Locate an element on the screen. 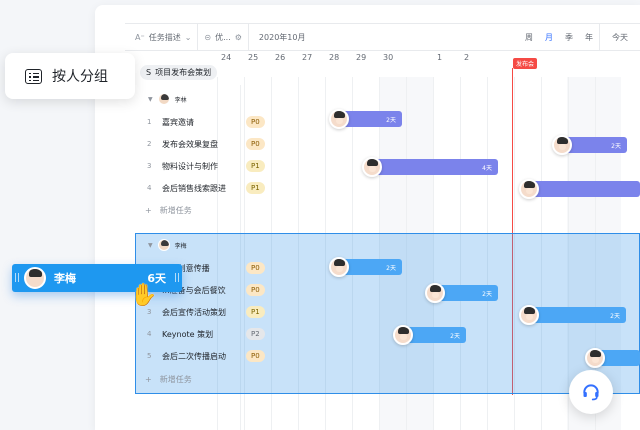  task-name: 会后宣传活动策划 is located at coordinates (194, 312).